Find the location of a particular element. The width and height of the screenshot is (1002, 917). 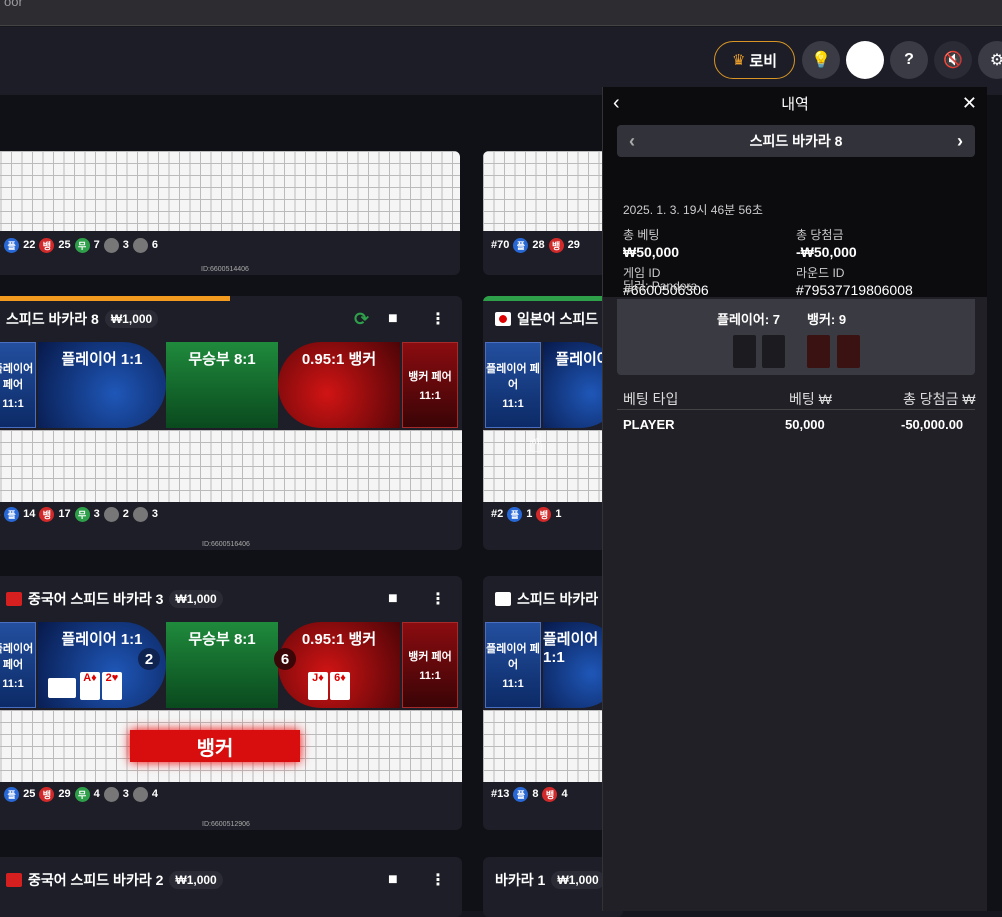

mute-icon: 🔇 is located at coordinates (953, 60).